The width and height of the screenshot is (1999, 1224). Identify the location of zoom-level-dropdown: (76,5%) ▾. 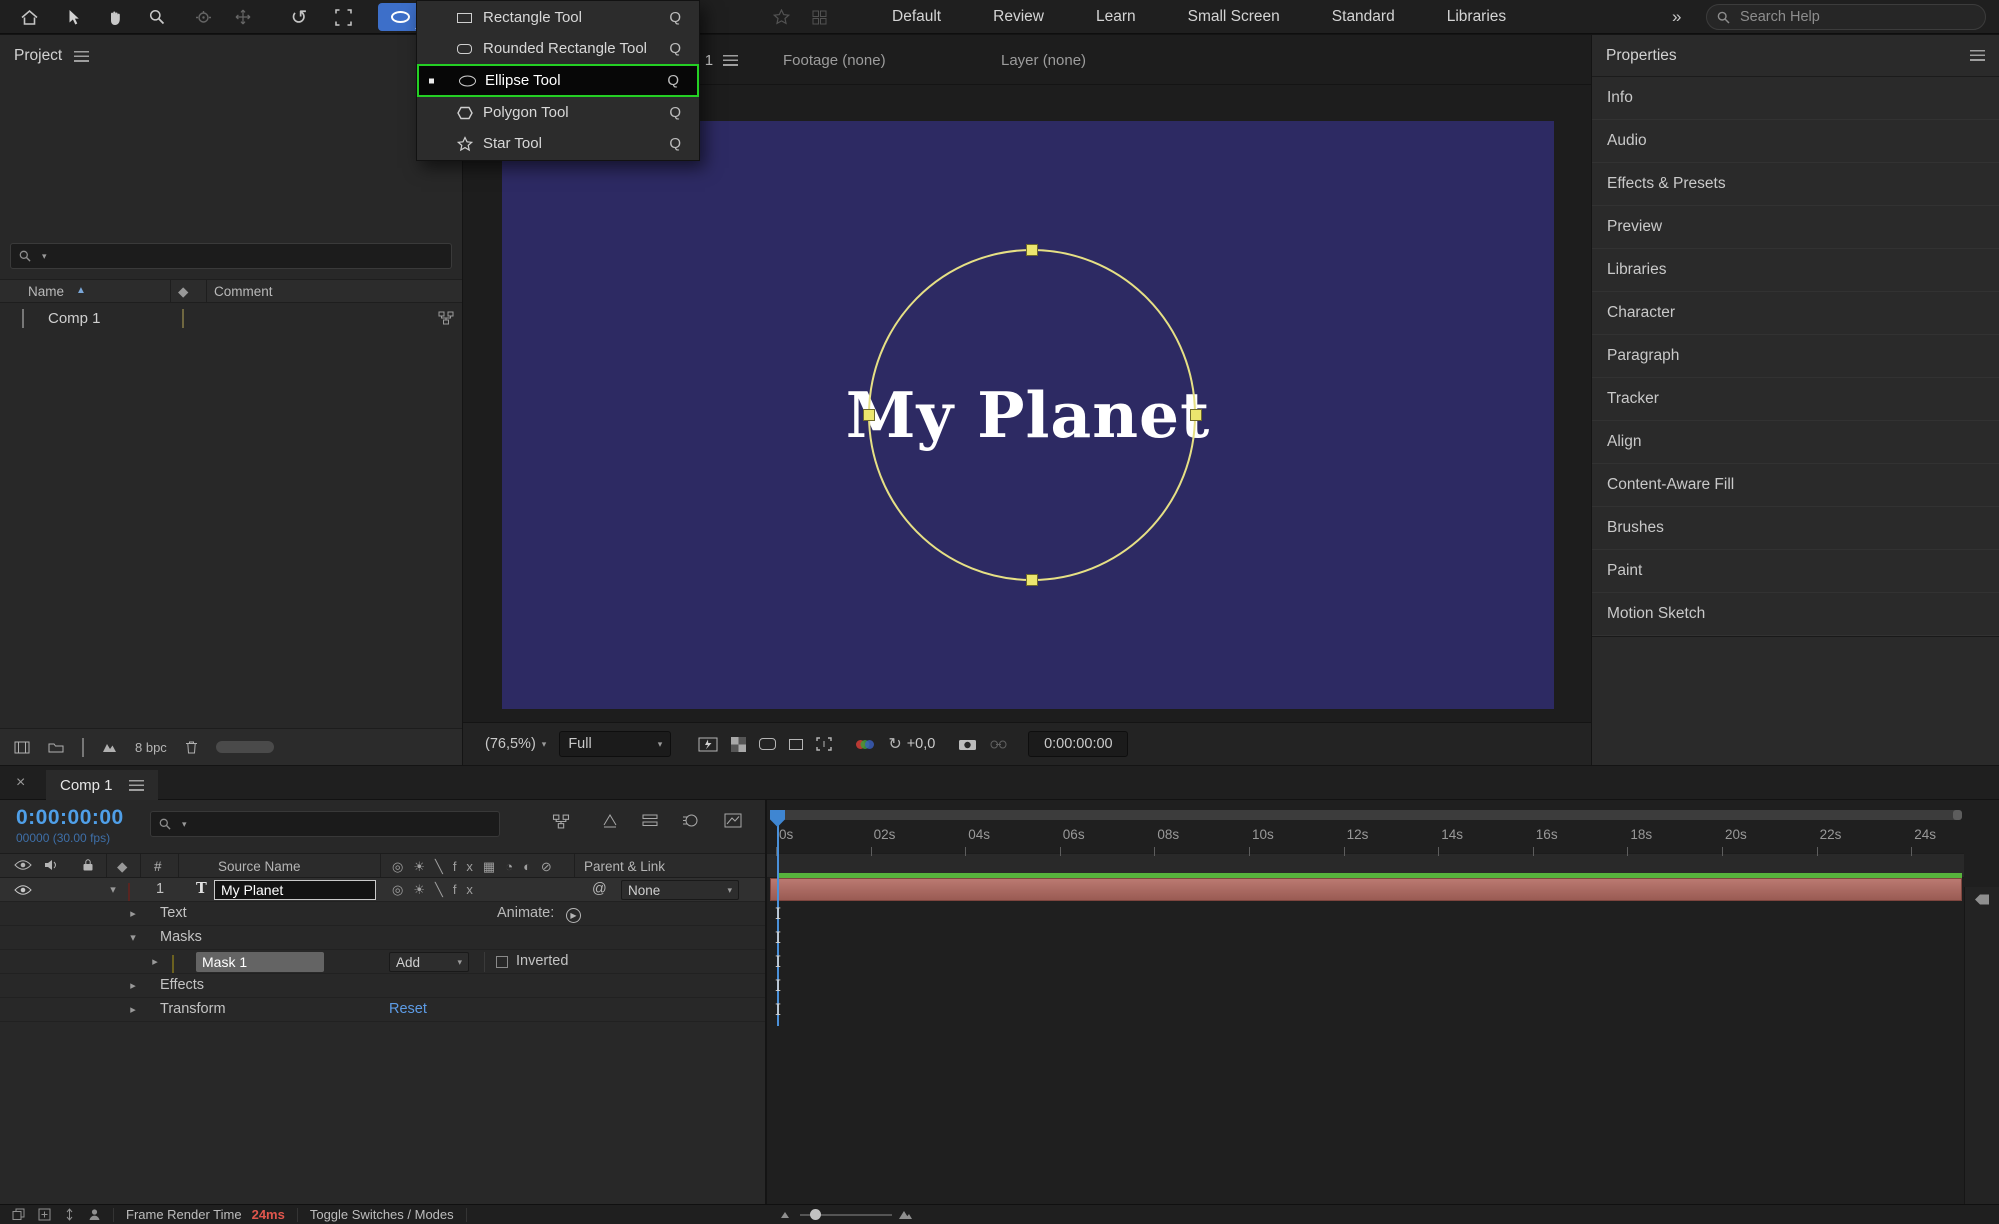
(515, 744).